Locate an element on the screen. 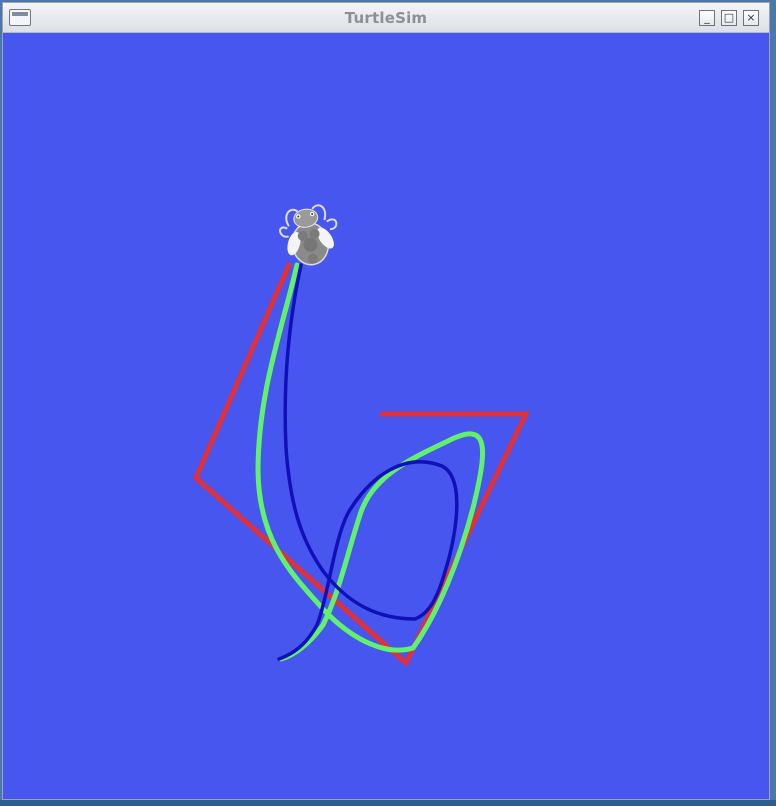 The image size is (776, 806). maximize-button: □ is located at coordinates (729, 18).